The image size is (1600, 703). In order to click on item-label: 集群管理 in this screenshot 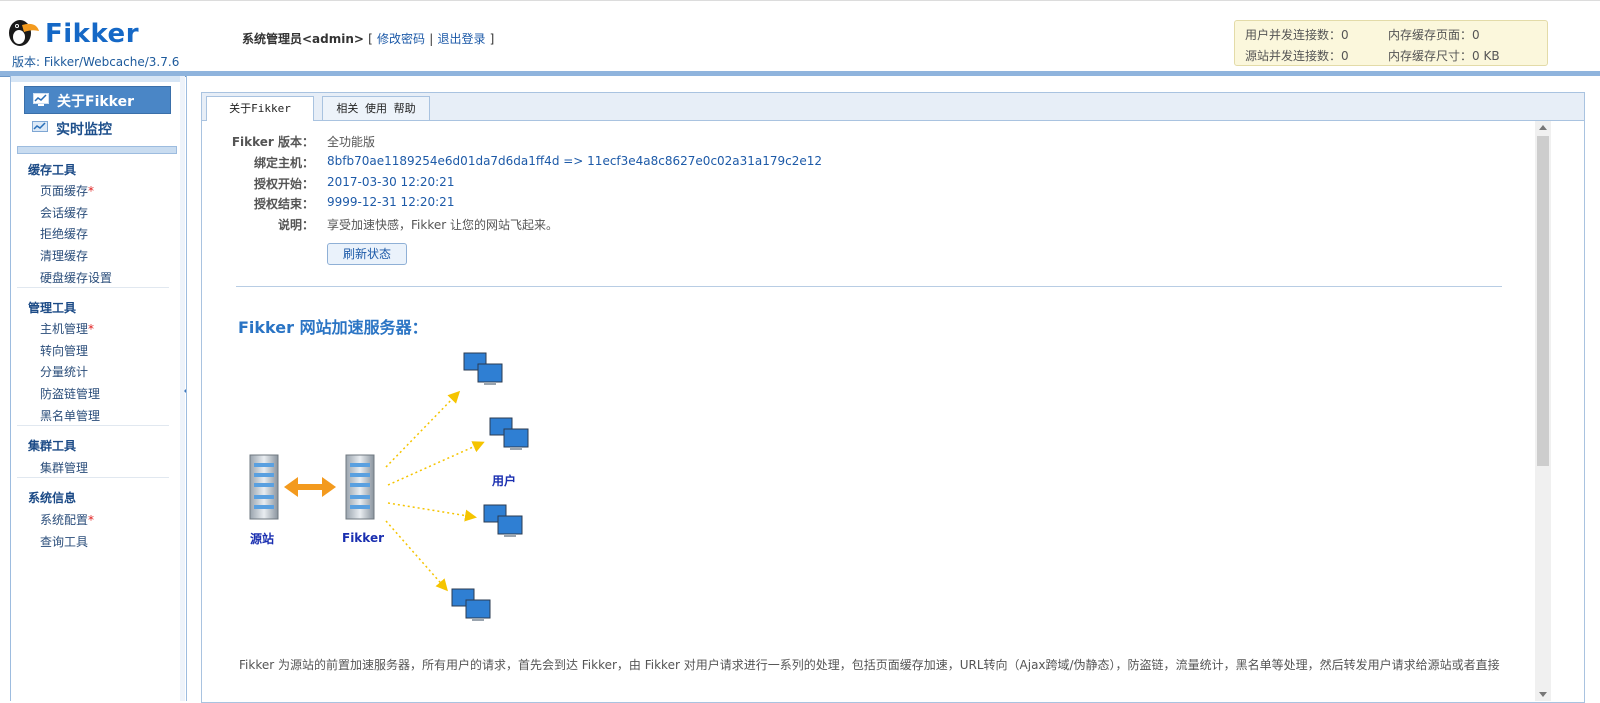, I will do `click(64, 468)`.